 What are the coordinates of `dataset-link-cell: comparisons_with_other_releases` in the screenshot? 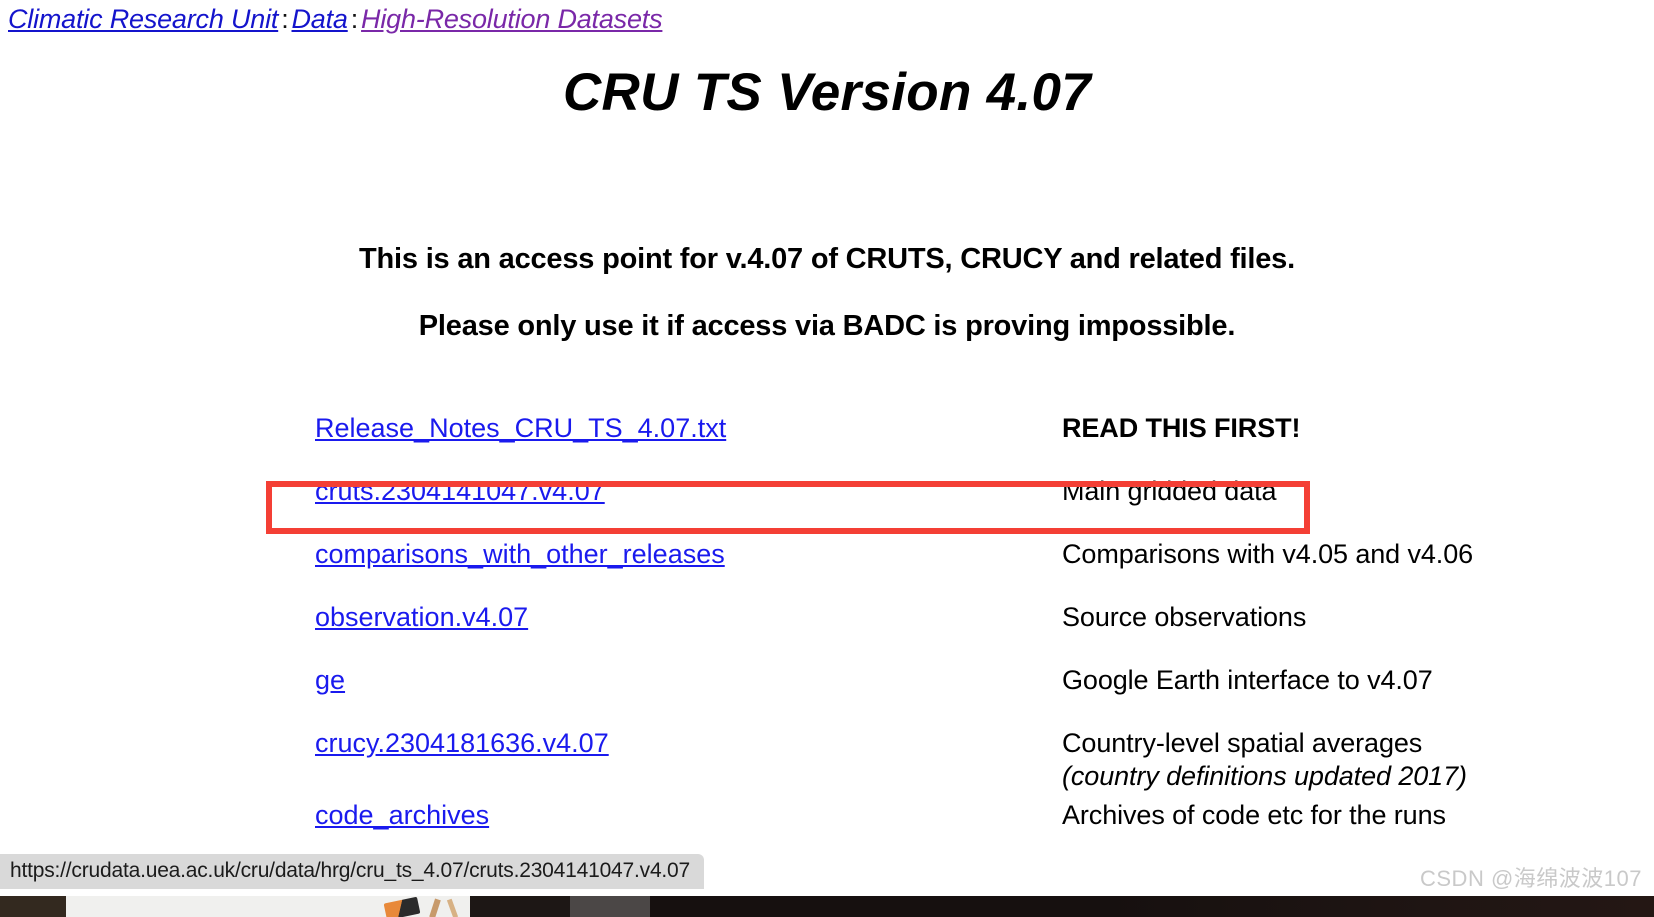 It's located at (520, 554).